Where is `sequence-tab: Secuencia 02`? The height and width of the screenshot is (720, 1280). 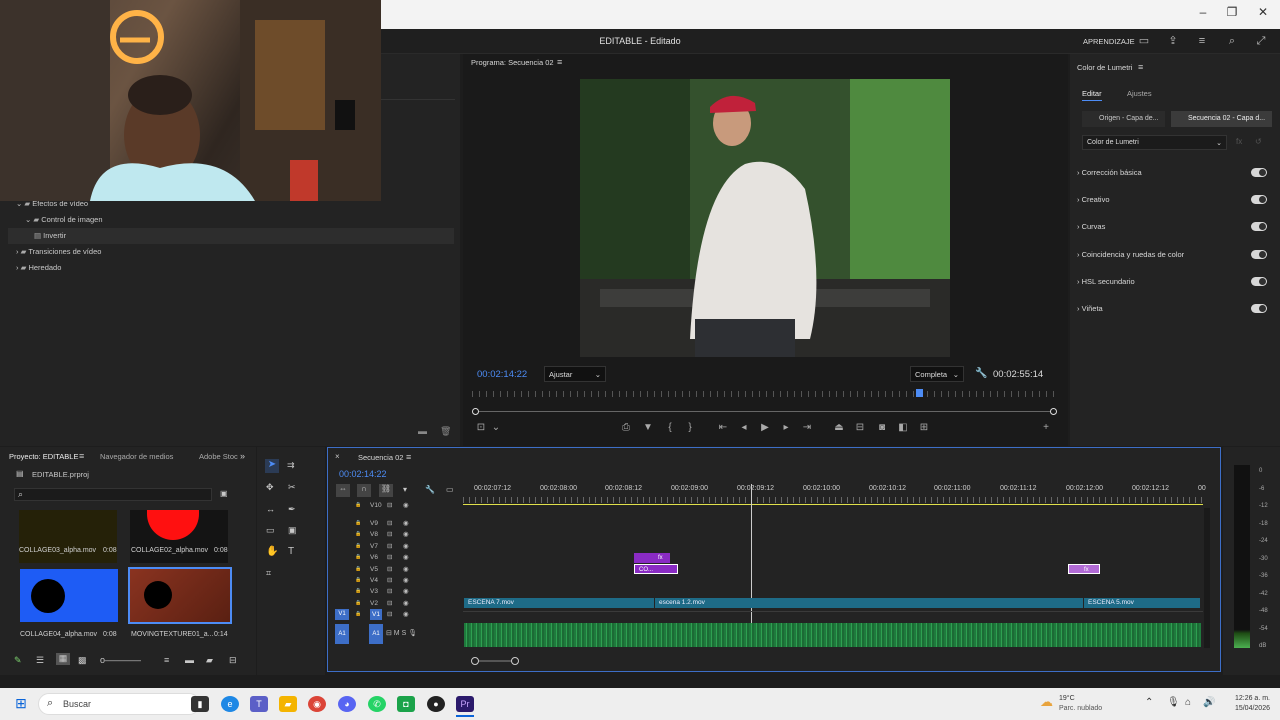
sequence-tab: Secuencia 02 is located at coordinates (380, 457).